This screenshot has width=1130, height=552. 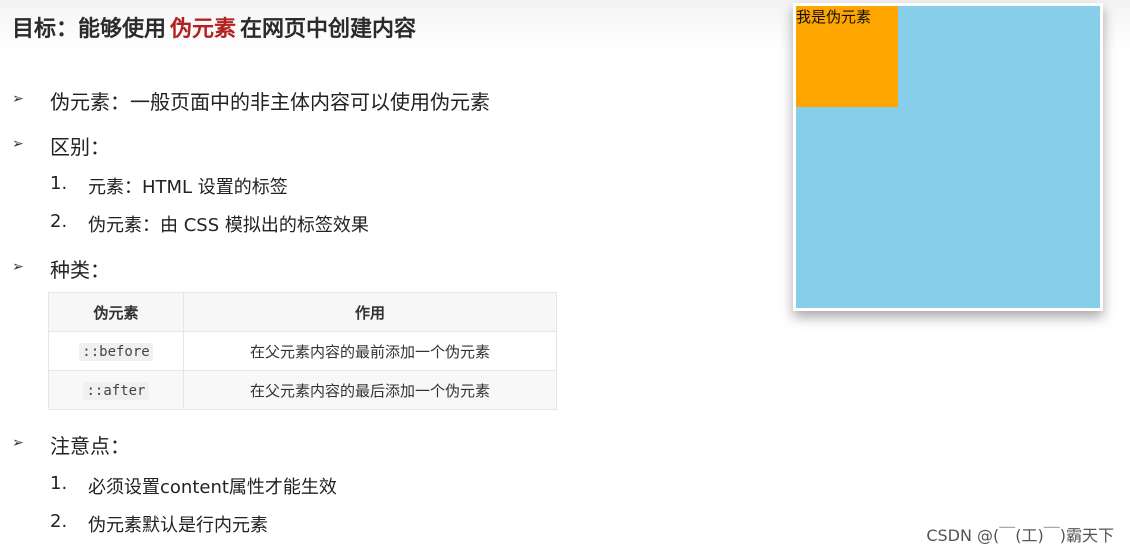 I want to click on pseudo-name-code: ::before, so click(x=116, y=352).